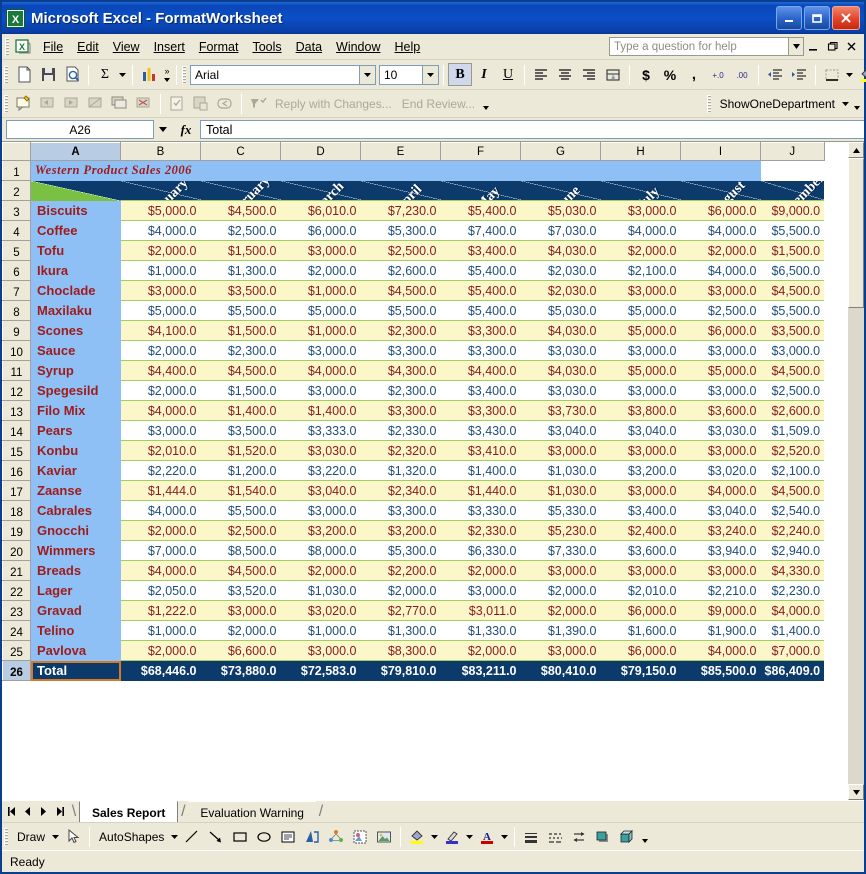 The height and width of the screenshot is (874, 866). What do you see at coordinates (144, 103) in the screenshot?
I see `delete-comment-button` at bounding box center [144, 103].